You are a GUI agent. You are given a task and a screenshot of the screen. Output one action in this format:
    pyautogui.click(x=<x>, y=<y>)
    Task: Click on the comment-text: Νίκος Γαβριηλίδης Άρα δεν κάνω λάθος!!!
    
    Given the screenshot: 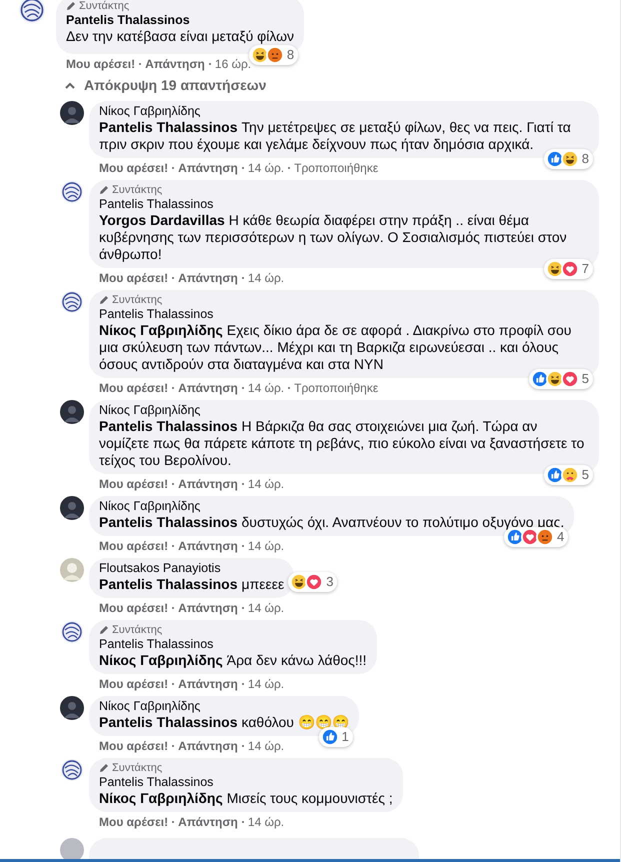 What is the action you would take?
    pyautogui.click(x=233, y=660)
    